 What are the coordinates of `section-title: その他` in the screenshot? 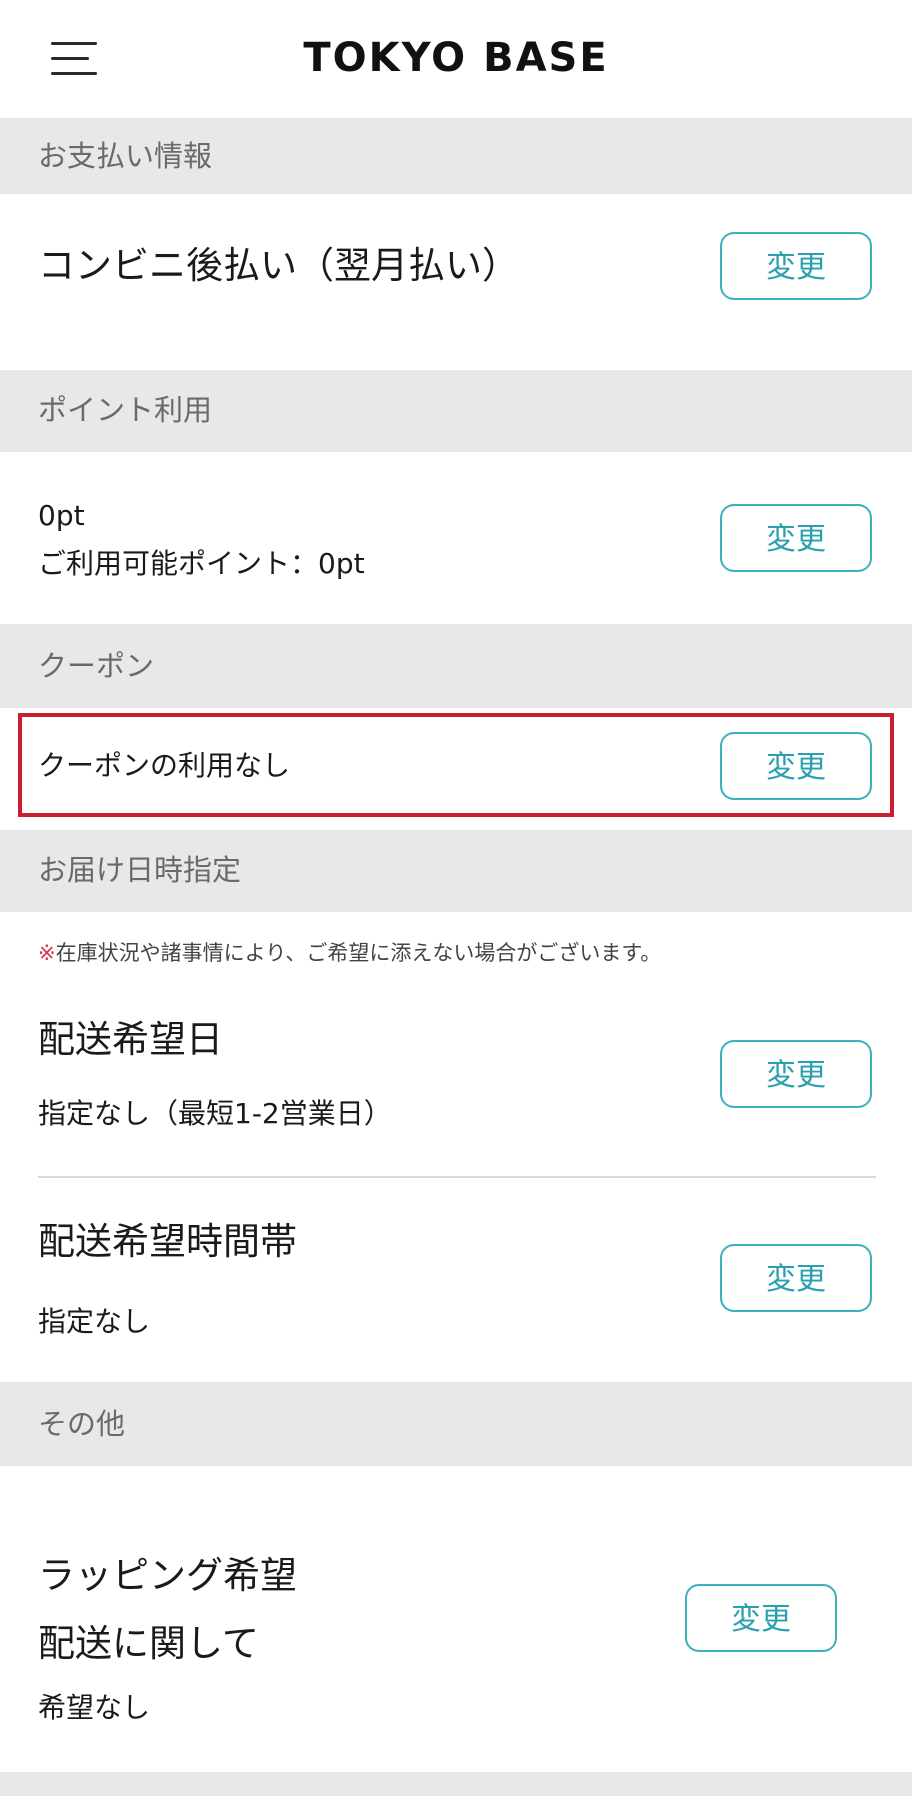 It's located at (82, 1424).